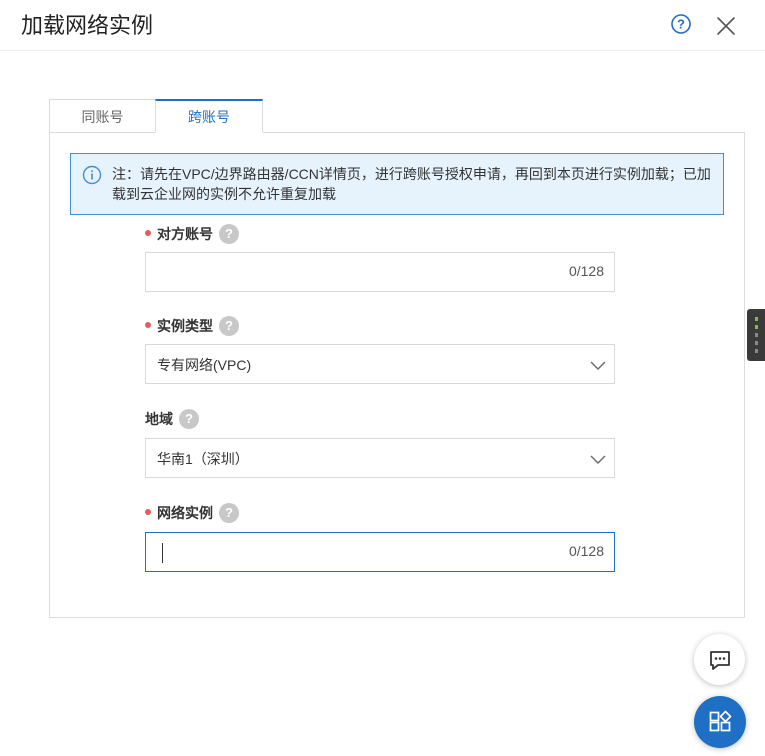 This screenshot has width=765, height=756. Describe the element at coordinates (380, 272) in the screenshot. I see `peer-account-input: 0/128` at that location.